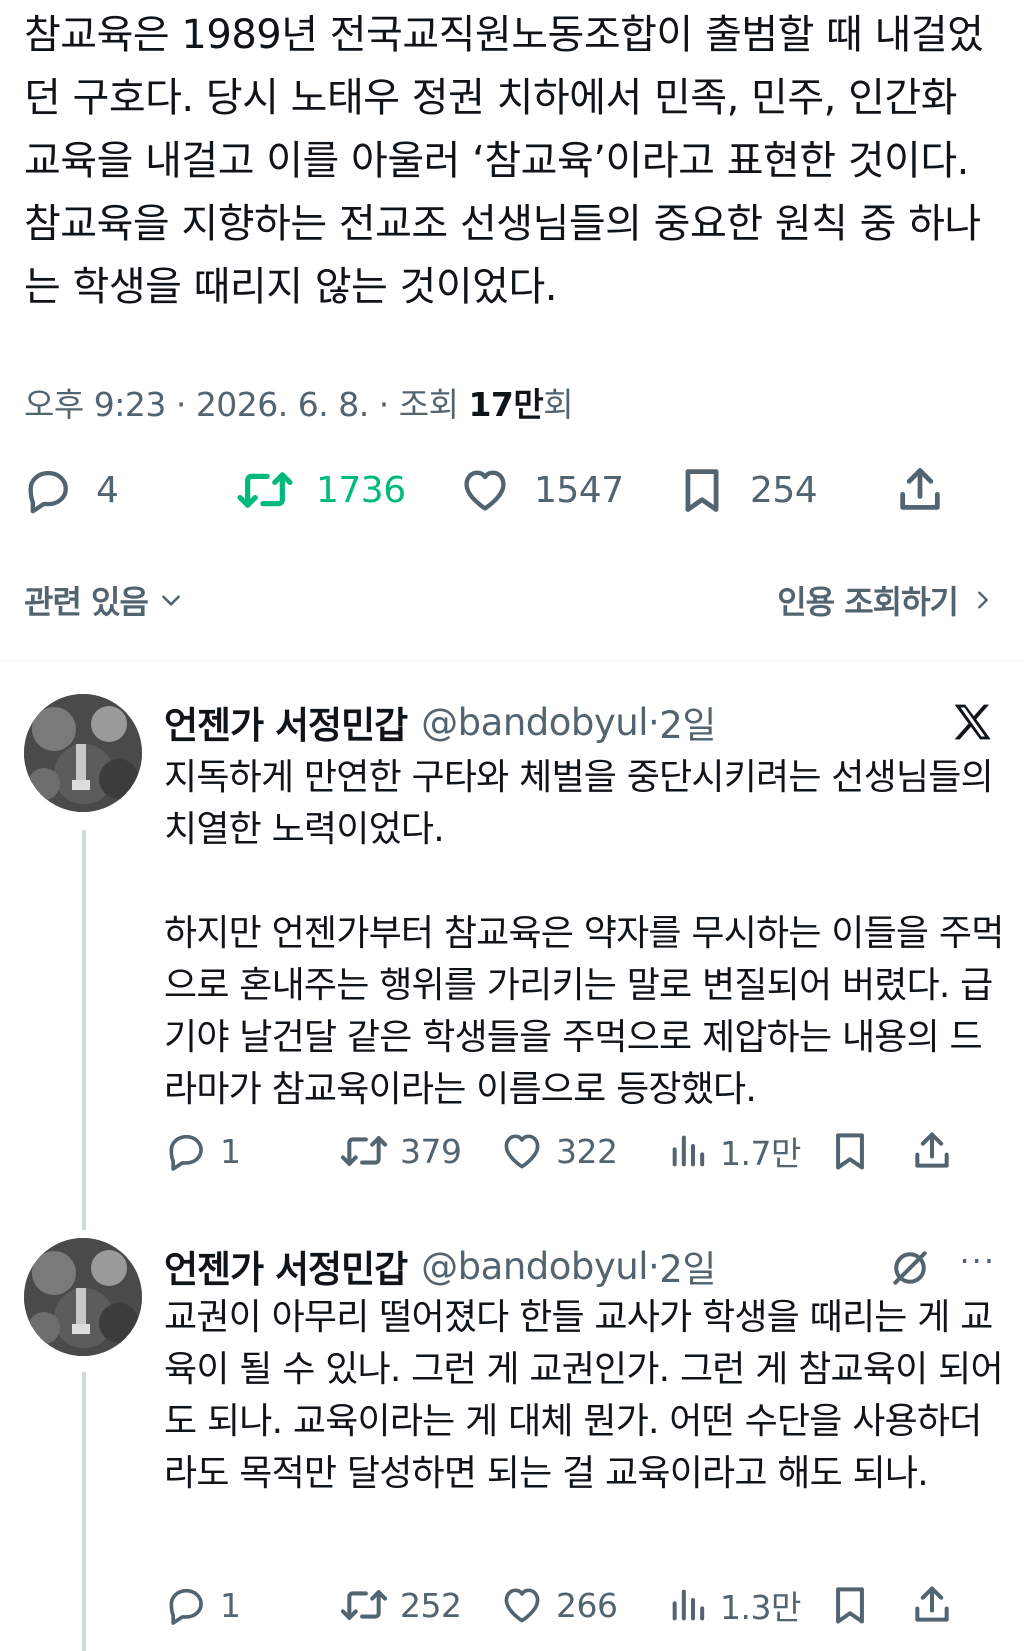 Image resolution: width=1024 pixels, height=1651 pixels. Describe the element at coordinates (361, 490) in the screenshot. I see `retweet-count: 1736` at that location.